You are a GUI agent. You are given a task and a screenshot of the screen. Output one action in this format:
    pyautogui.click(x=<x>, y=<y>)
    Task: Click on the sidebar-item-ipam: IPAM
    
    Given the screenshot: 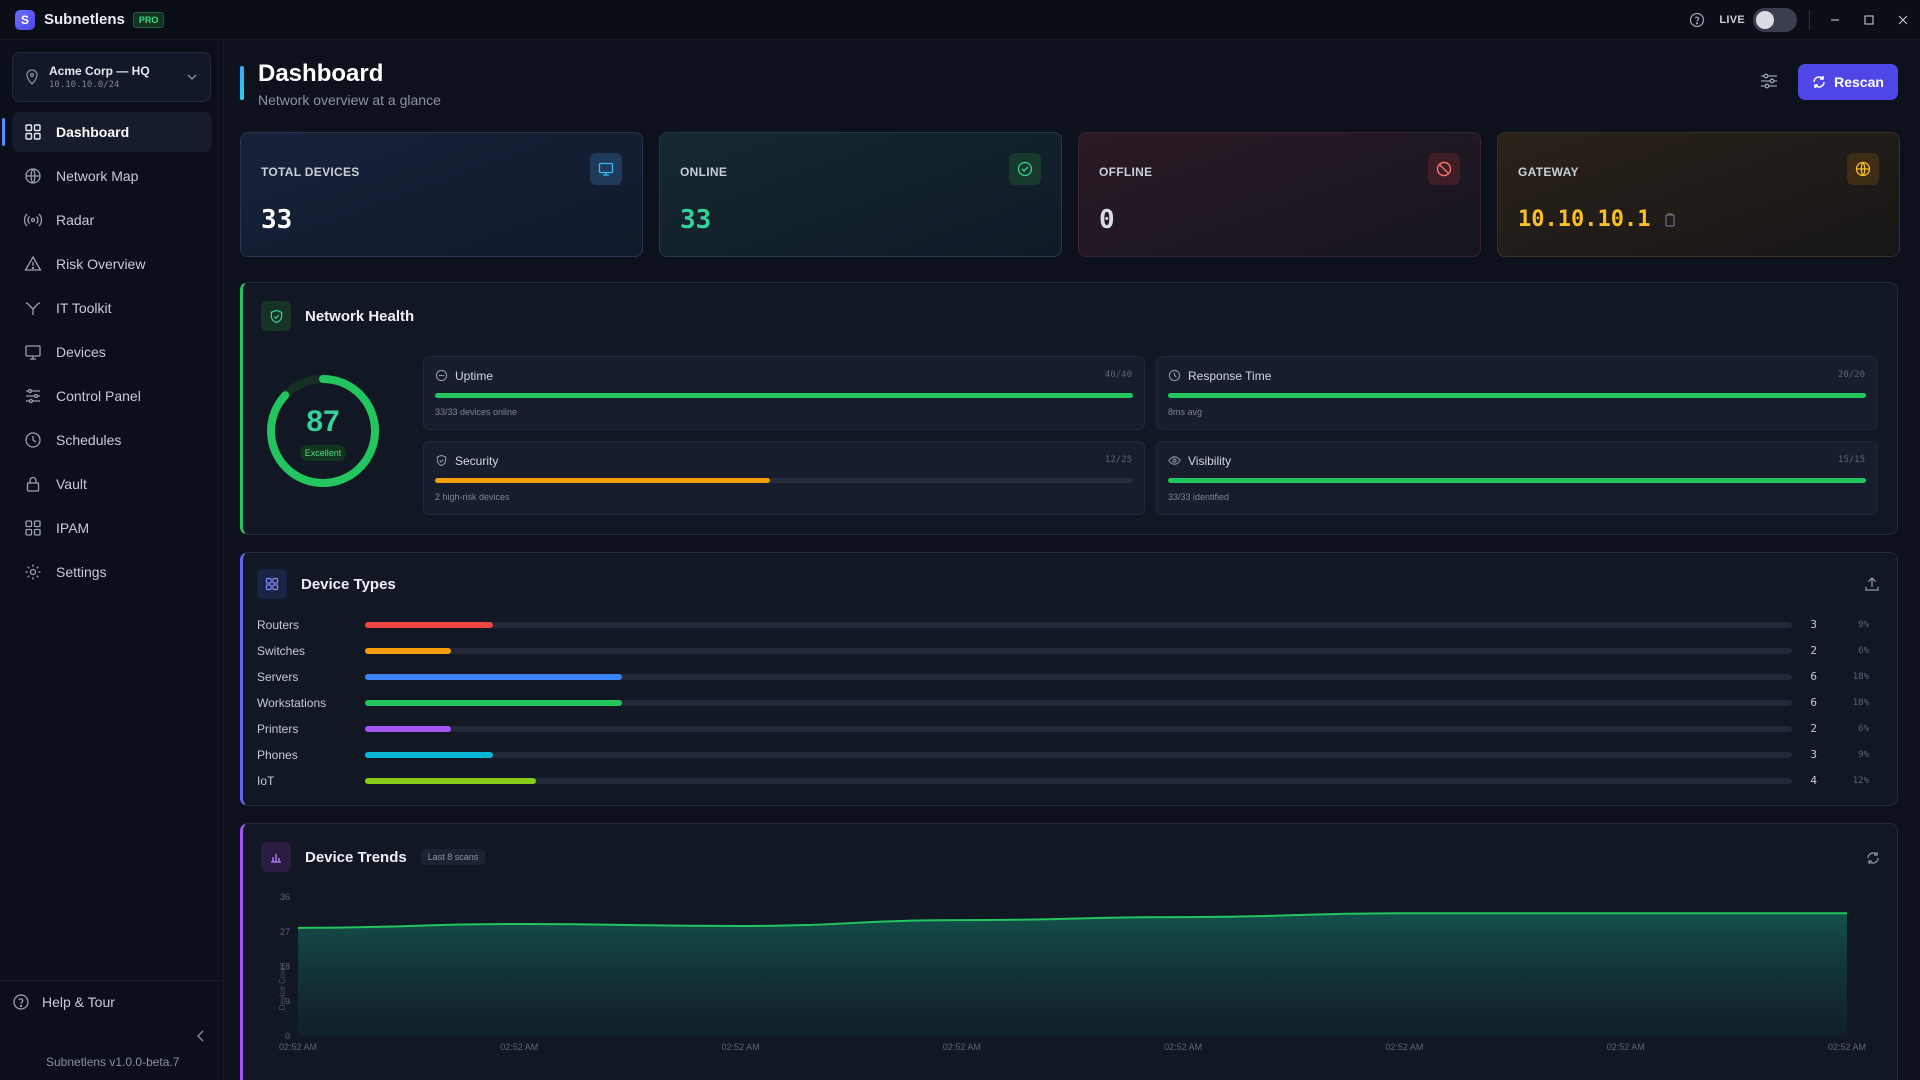 What is the action you would take?
    pyautogui.click(x=112, y=528)
    